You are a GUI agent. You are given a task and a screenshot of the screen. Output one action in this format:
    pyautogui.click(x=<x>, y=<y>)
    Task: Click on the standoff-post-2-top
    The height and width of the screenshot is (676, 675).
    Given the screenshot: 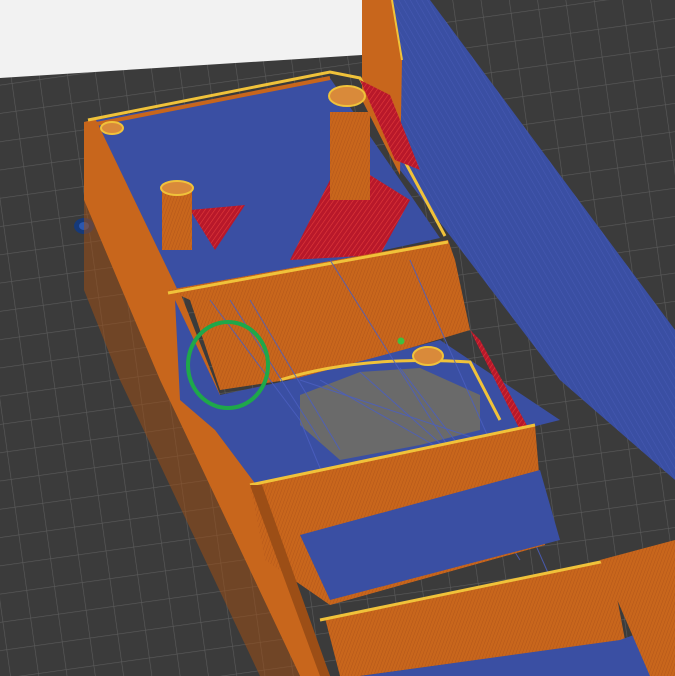 What is the action you would take?
    pyautogui.click(x=347, y=96)
    